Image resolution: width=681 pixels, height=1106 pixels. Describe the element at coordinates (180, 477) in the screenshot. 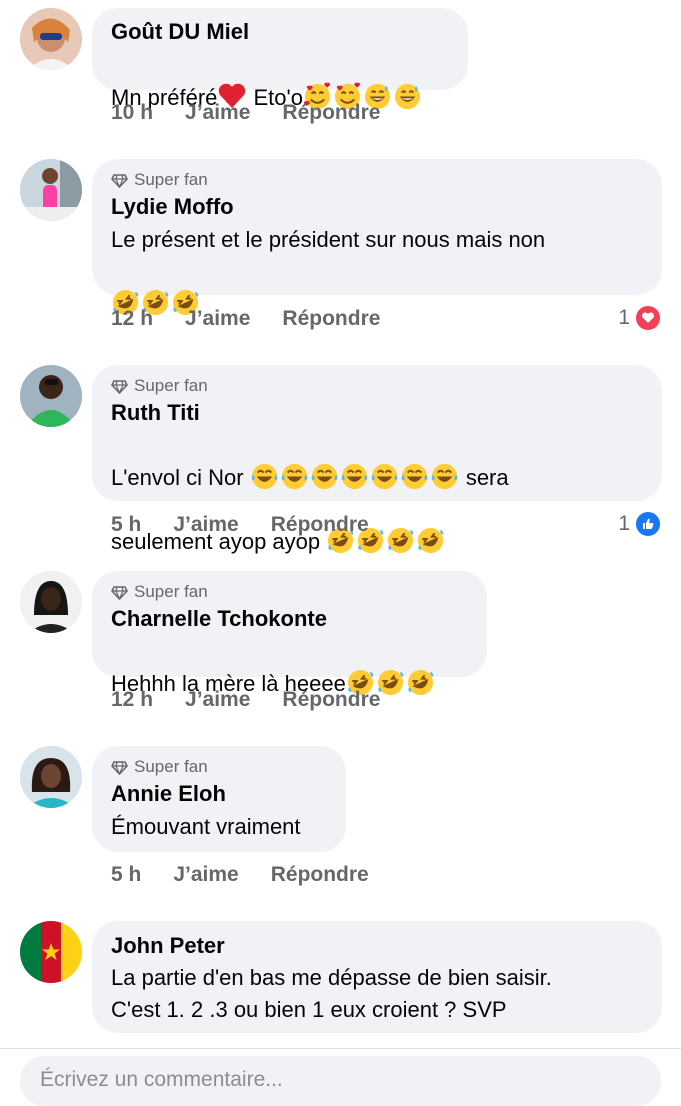

I see `comment-text-part: L'envol ci Nor` at that location.